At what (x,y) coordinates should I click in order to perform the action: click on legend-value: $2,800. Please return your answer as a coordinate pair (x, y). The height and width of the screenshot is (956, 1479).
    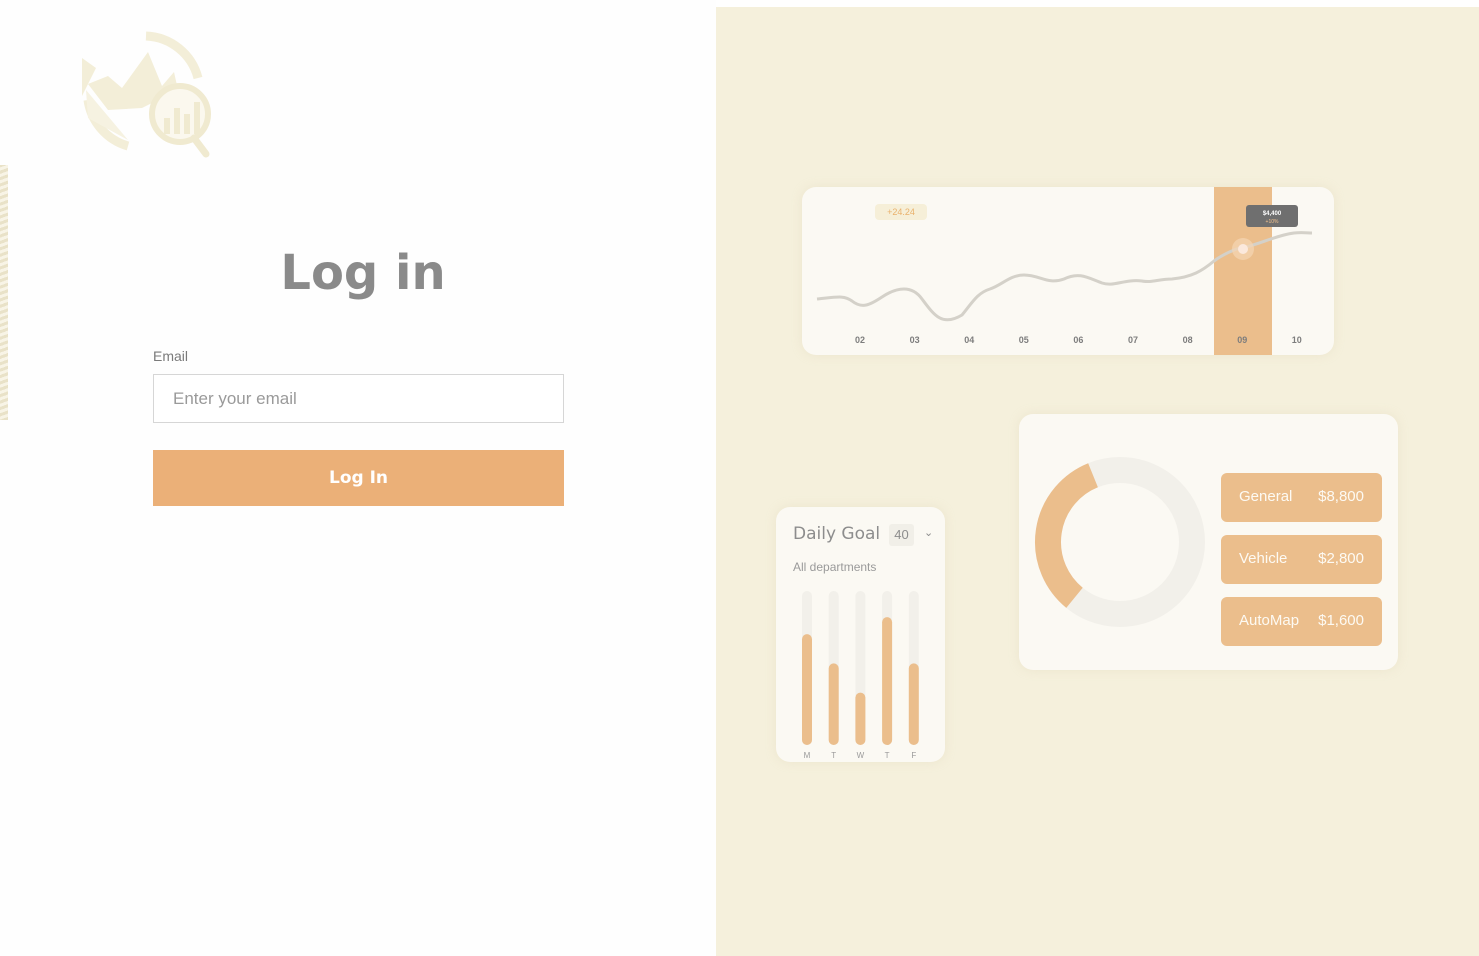
    Looking at the image, I should click on (1341, 558).